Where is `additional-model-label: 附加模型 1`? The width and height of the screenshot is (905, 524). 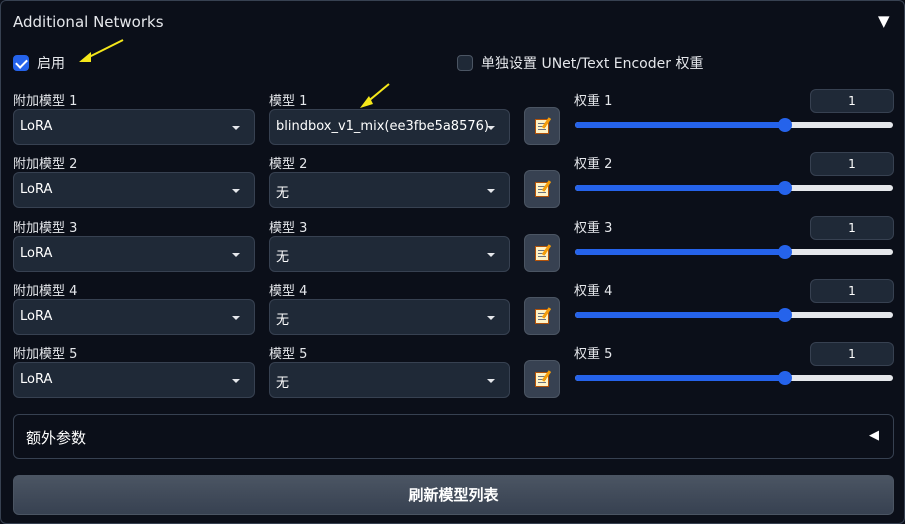 additional-model-label: 附加模型 1 is located at coordinates (45, 101).